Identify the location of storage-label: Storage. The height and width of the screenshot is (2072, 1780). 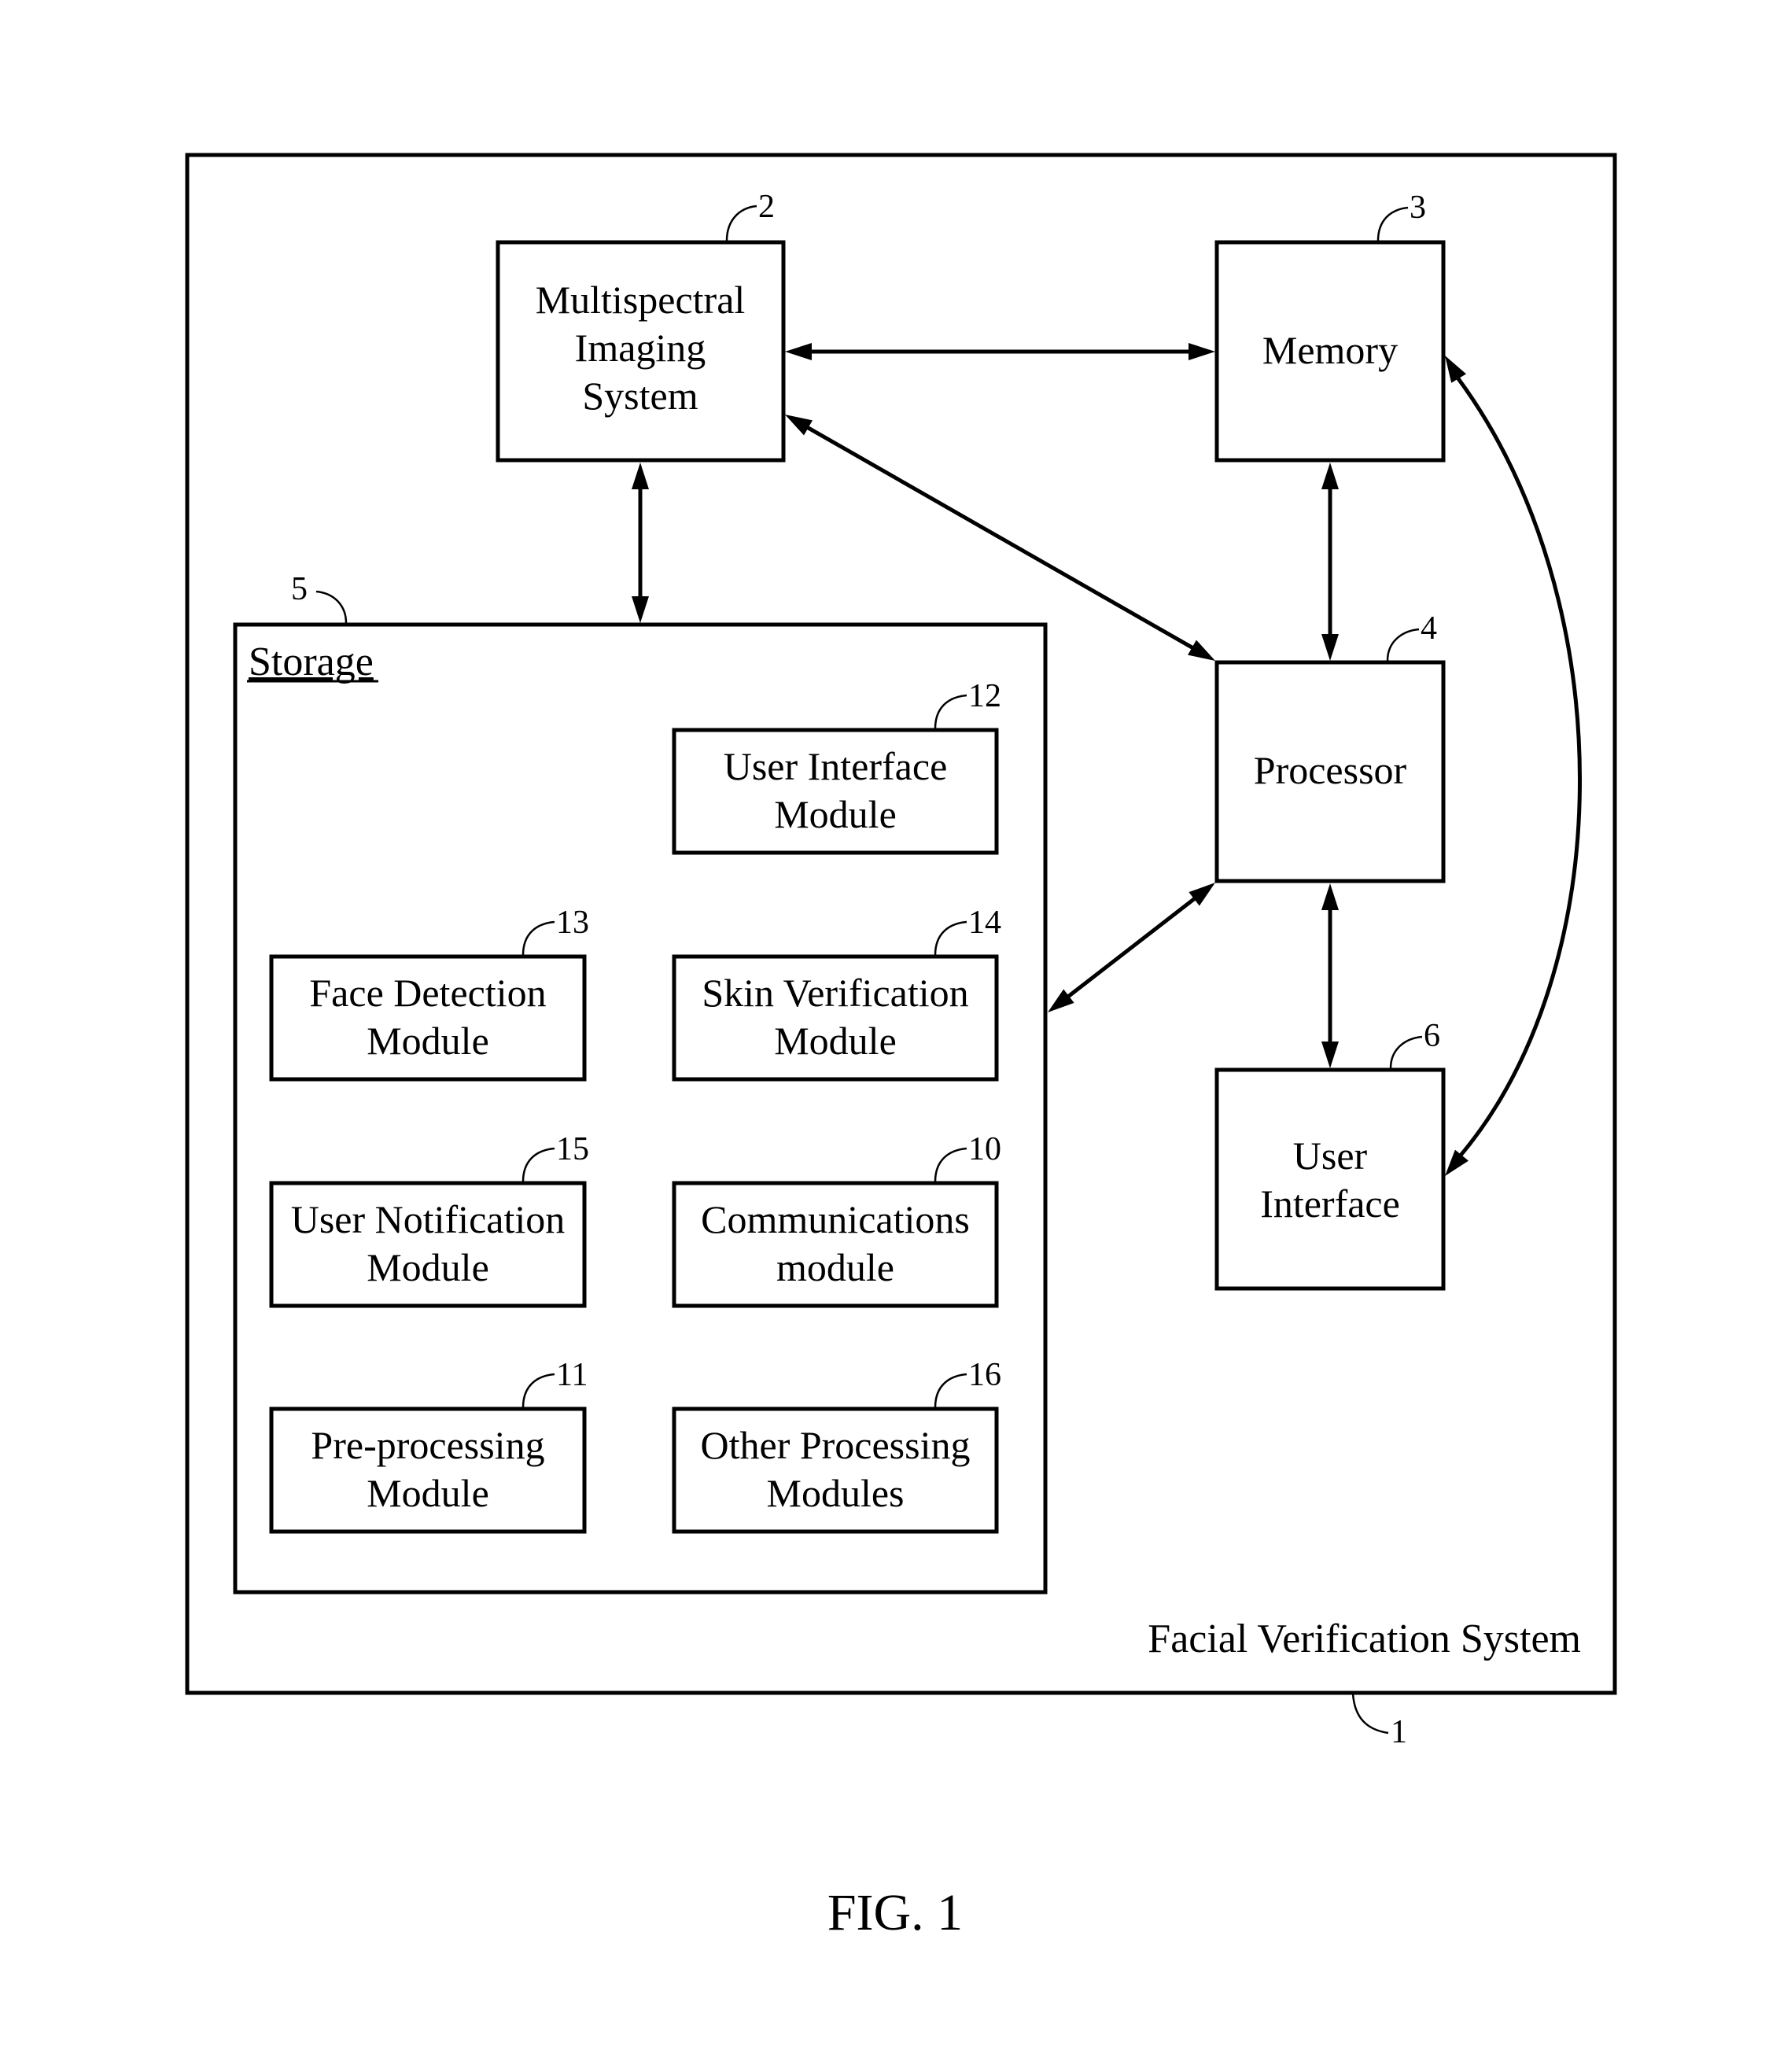
(311, 662).